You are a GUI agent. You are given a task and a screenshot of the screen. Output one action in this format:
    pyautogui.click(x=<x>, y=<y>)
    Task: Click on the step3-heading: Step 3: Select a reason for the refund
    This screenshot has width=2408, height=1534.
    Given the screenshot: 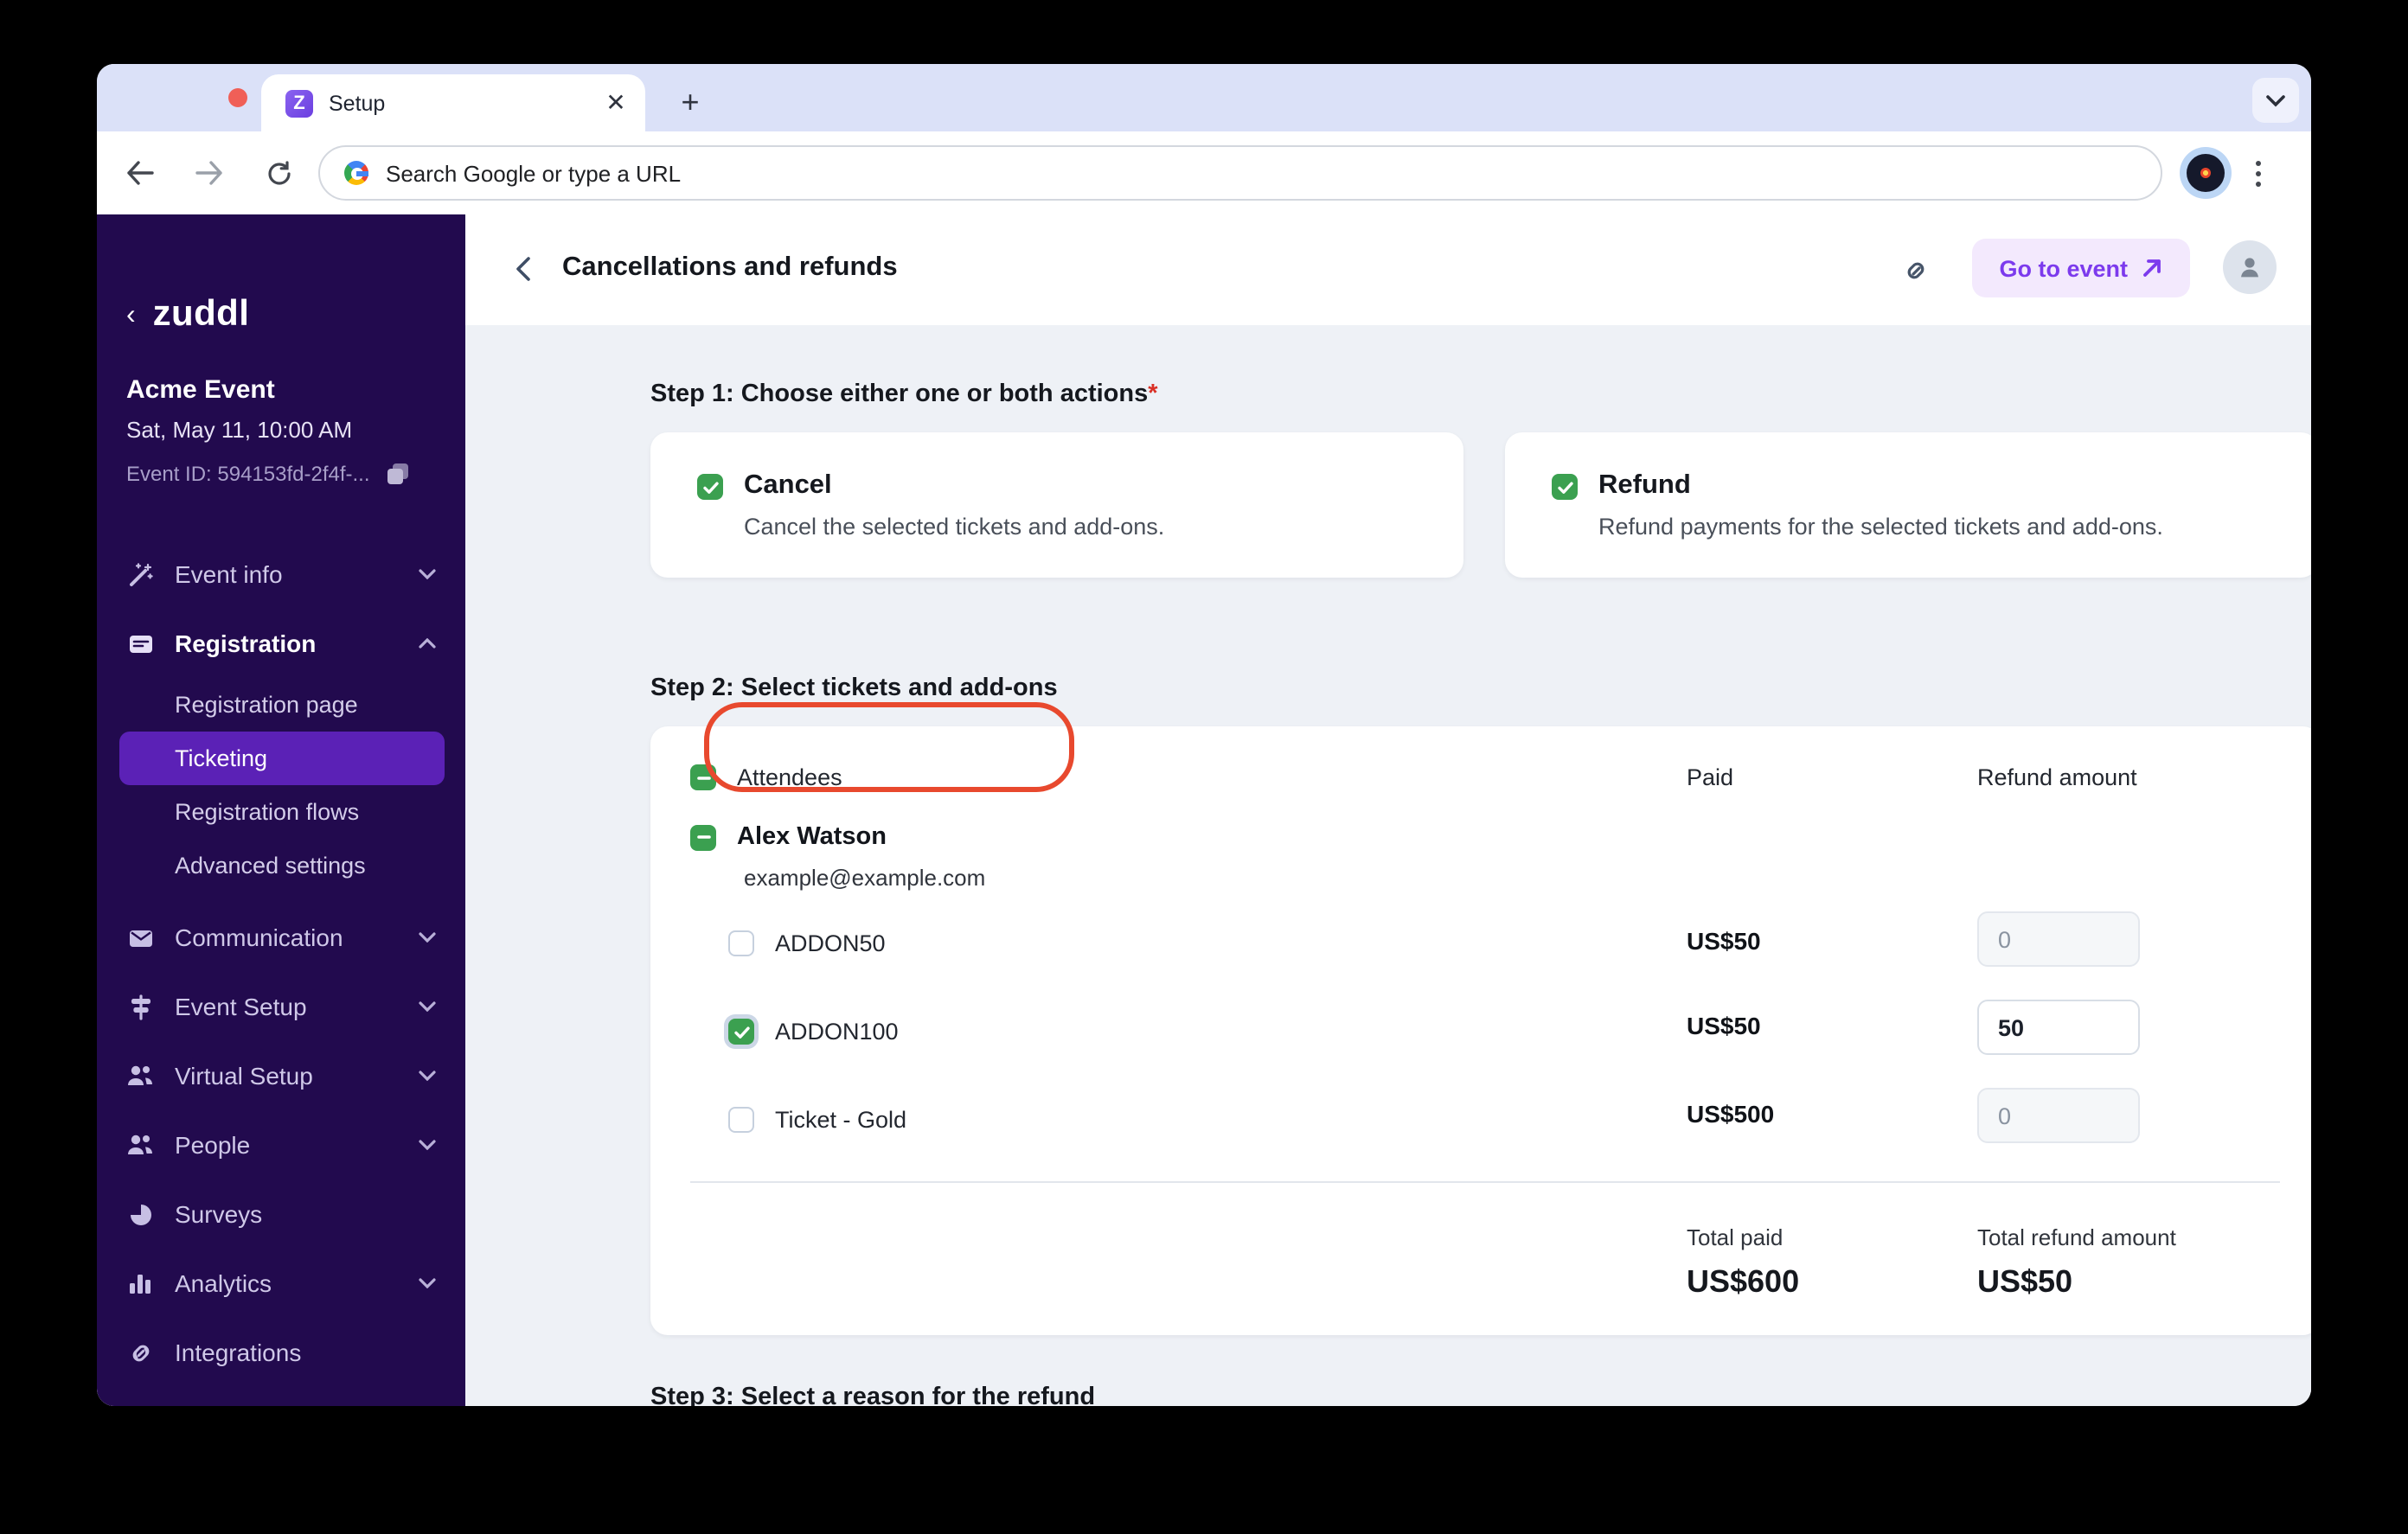 What is the action you would take?
    pyautogui.click(x=873, y=1395)
    